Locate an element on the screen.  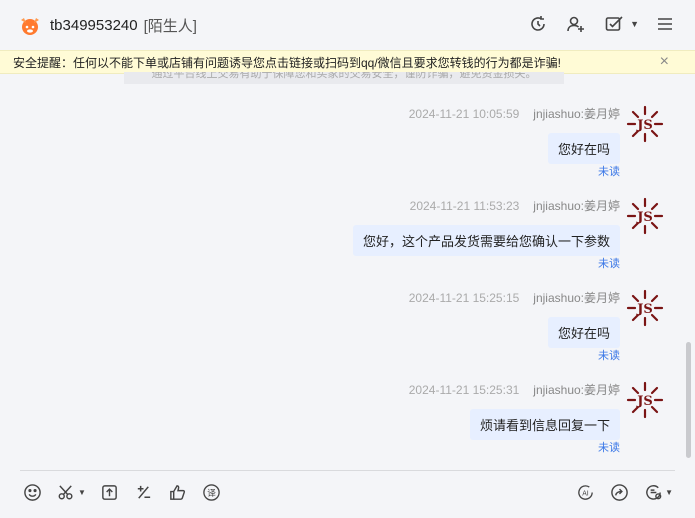
coupon-button is located at coordinates (144, 492).